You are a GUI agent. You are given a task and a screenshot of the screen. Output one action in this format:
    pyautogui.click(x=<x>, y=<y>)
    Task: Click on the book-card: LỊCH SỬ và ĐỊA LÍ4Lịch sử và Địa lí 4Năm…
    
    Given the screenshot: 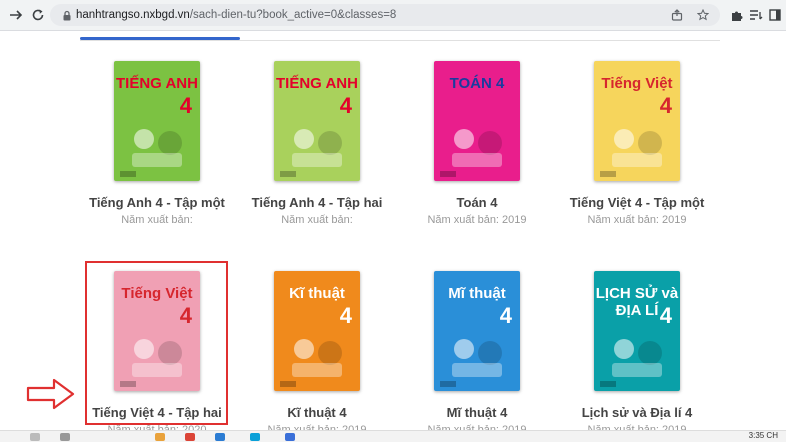 What is the action you would take?
    pyautogui.click(x=637, y=353)
    